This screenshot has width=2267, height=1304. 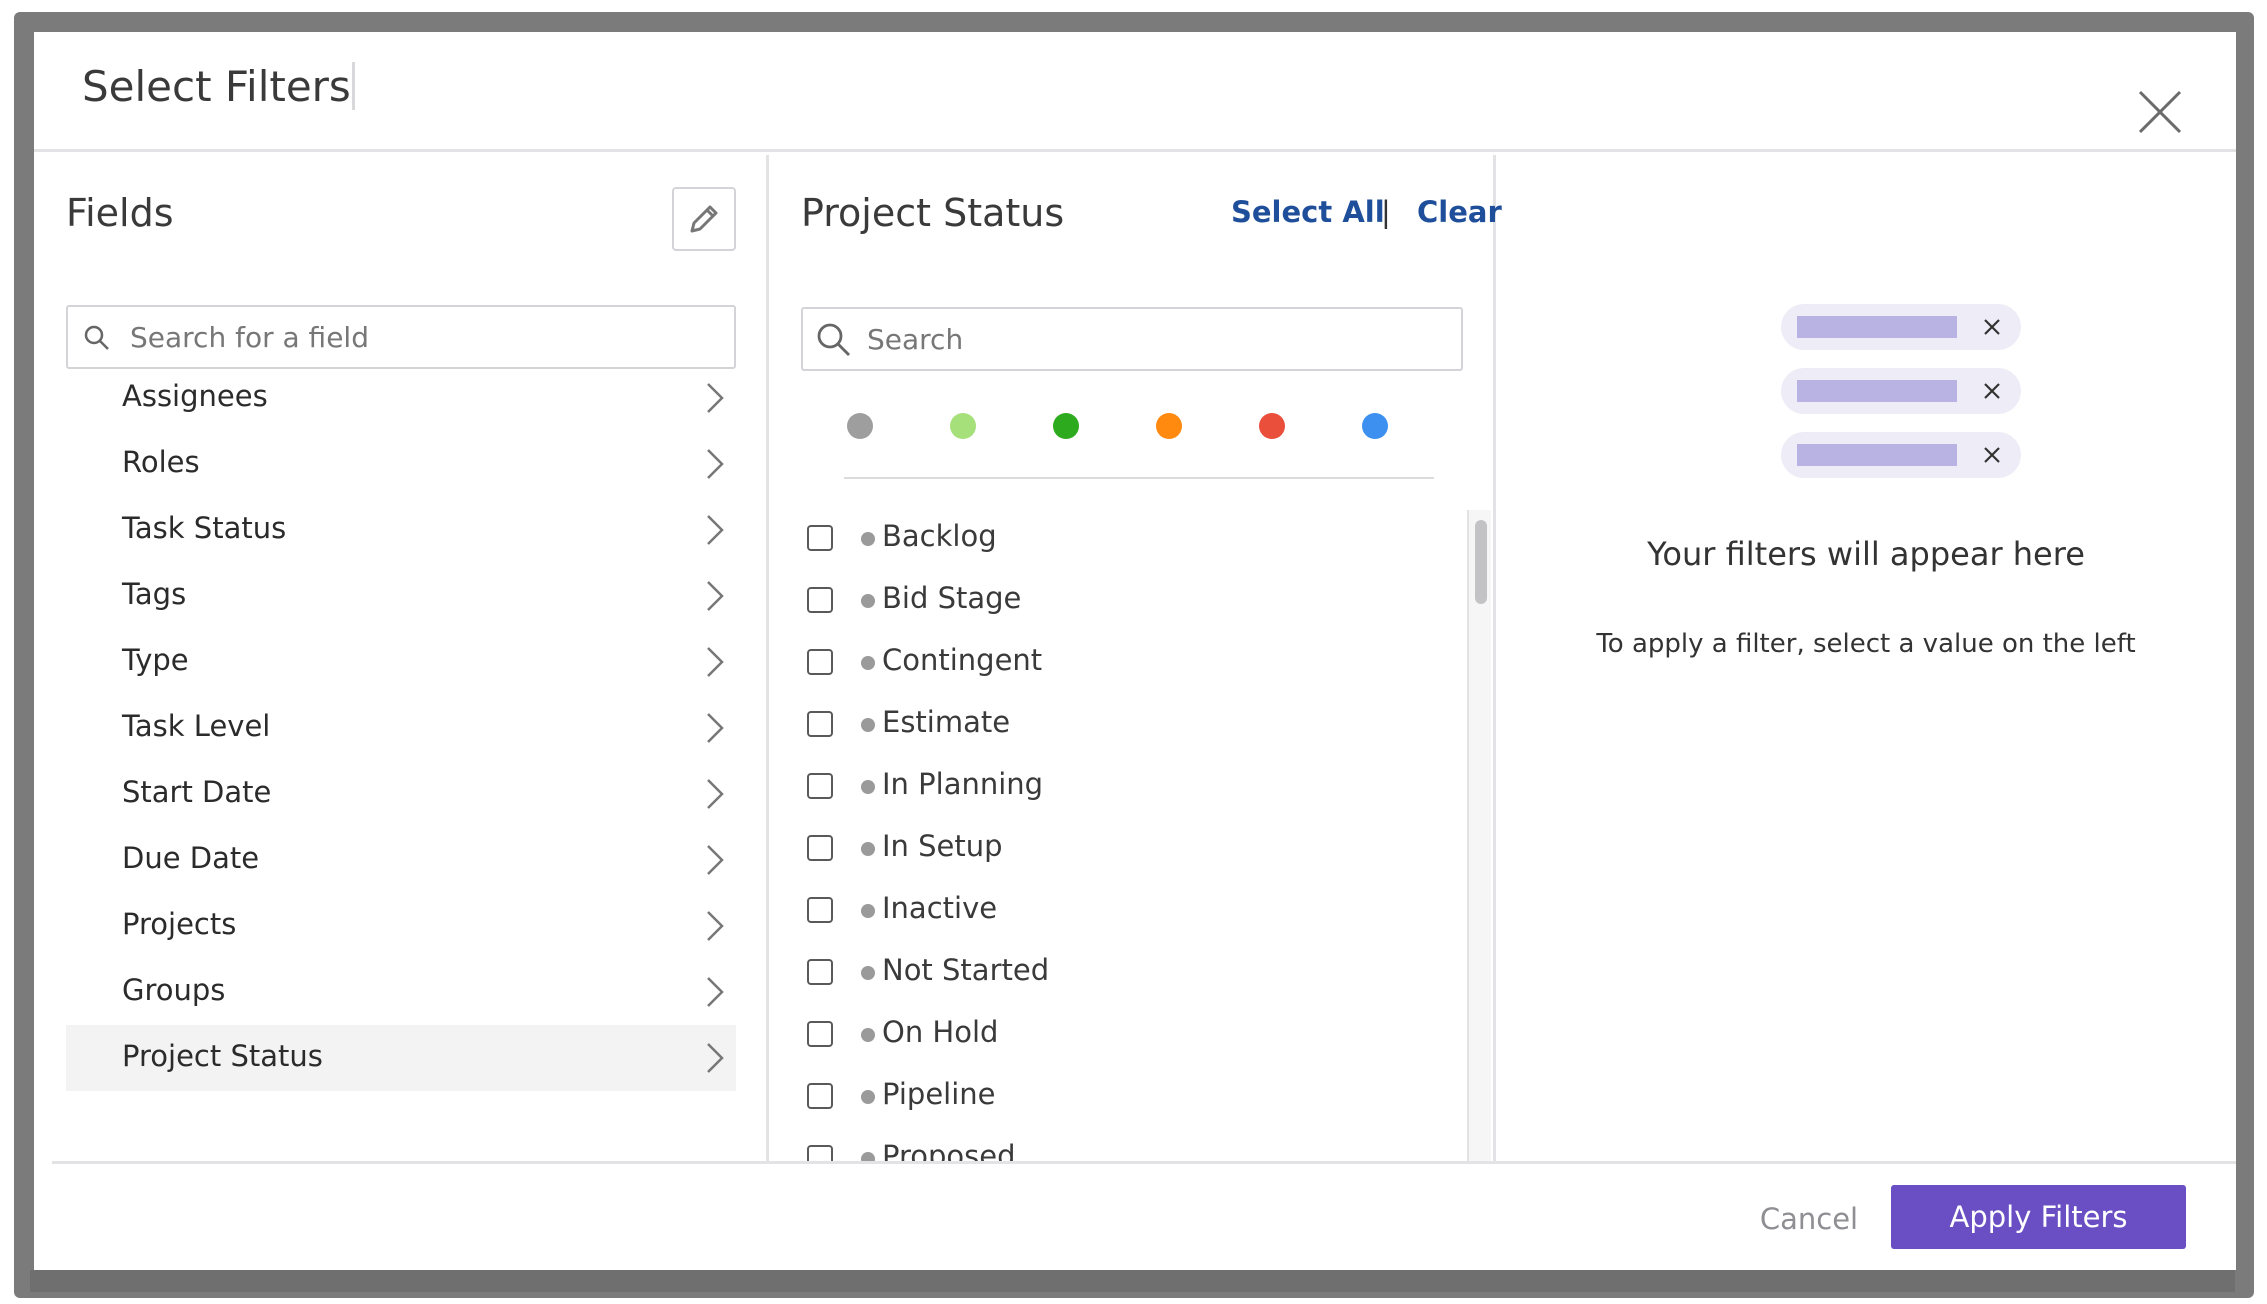 I want to click on status-item-not-started: Not Started, so click(x=1119, y=978).